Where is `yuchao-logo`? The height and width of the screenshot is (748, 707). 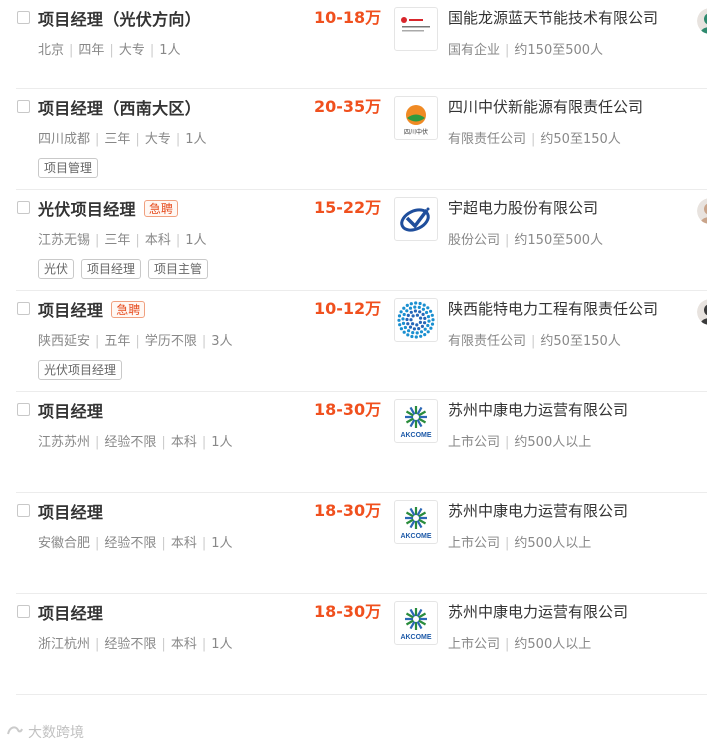
yuchao-logo is located at coordinates (416, 219).